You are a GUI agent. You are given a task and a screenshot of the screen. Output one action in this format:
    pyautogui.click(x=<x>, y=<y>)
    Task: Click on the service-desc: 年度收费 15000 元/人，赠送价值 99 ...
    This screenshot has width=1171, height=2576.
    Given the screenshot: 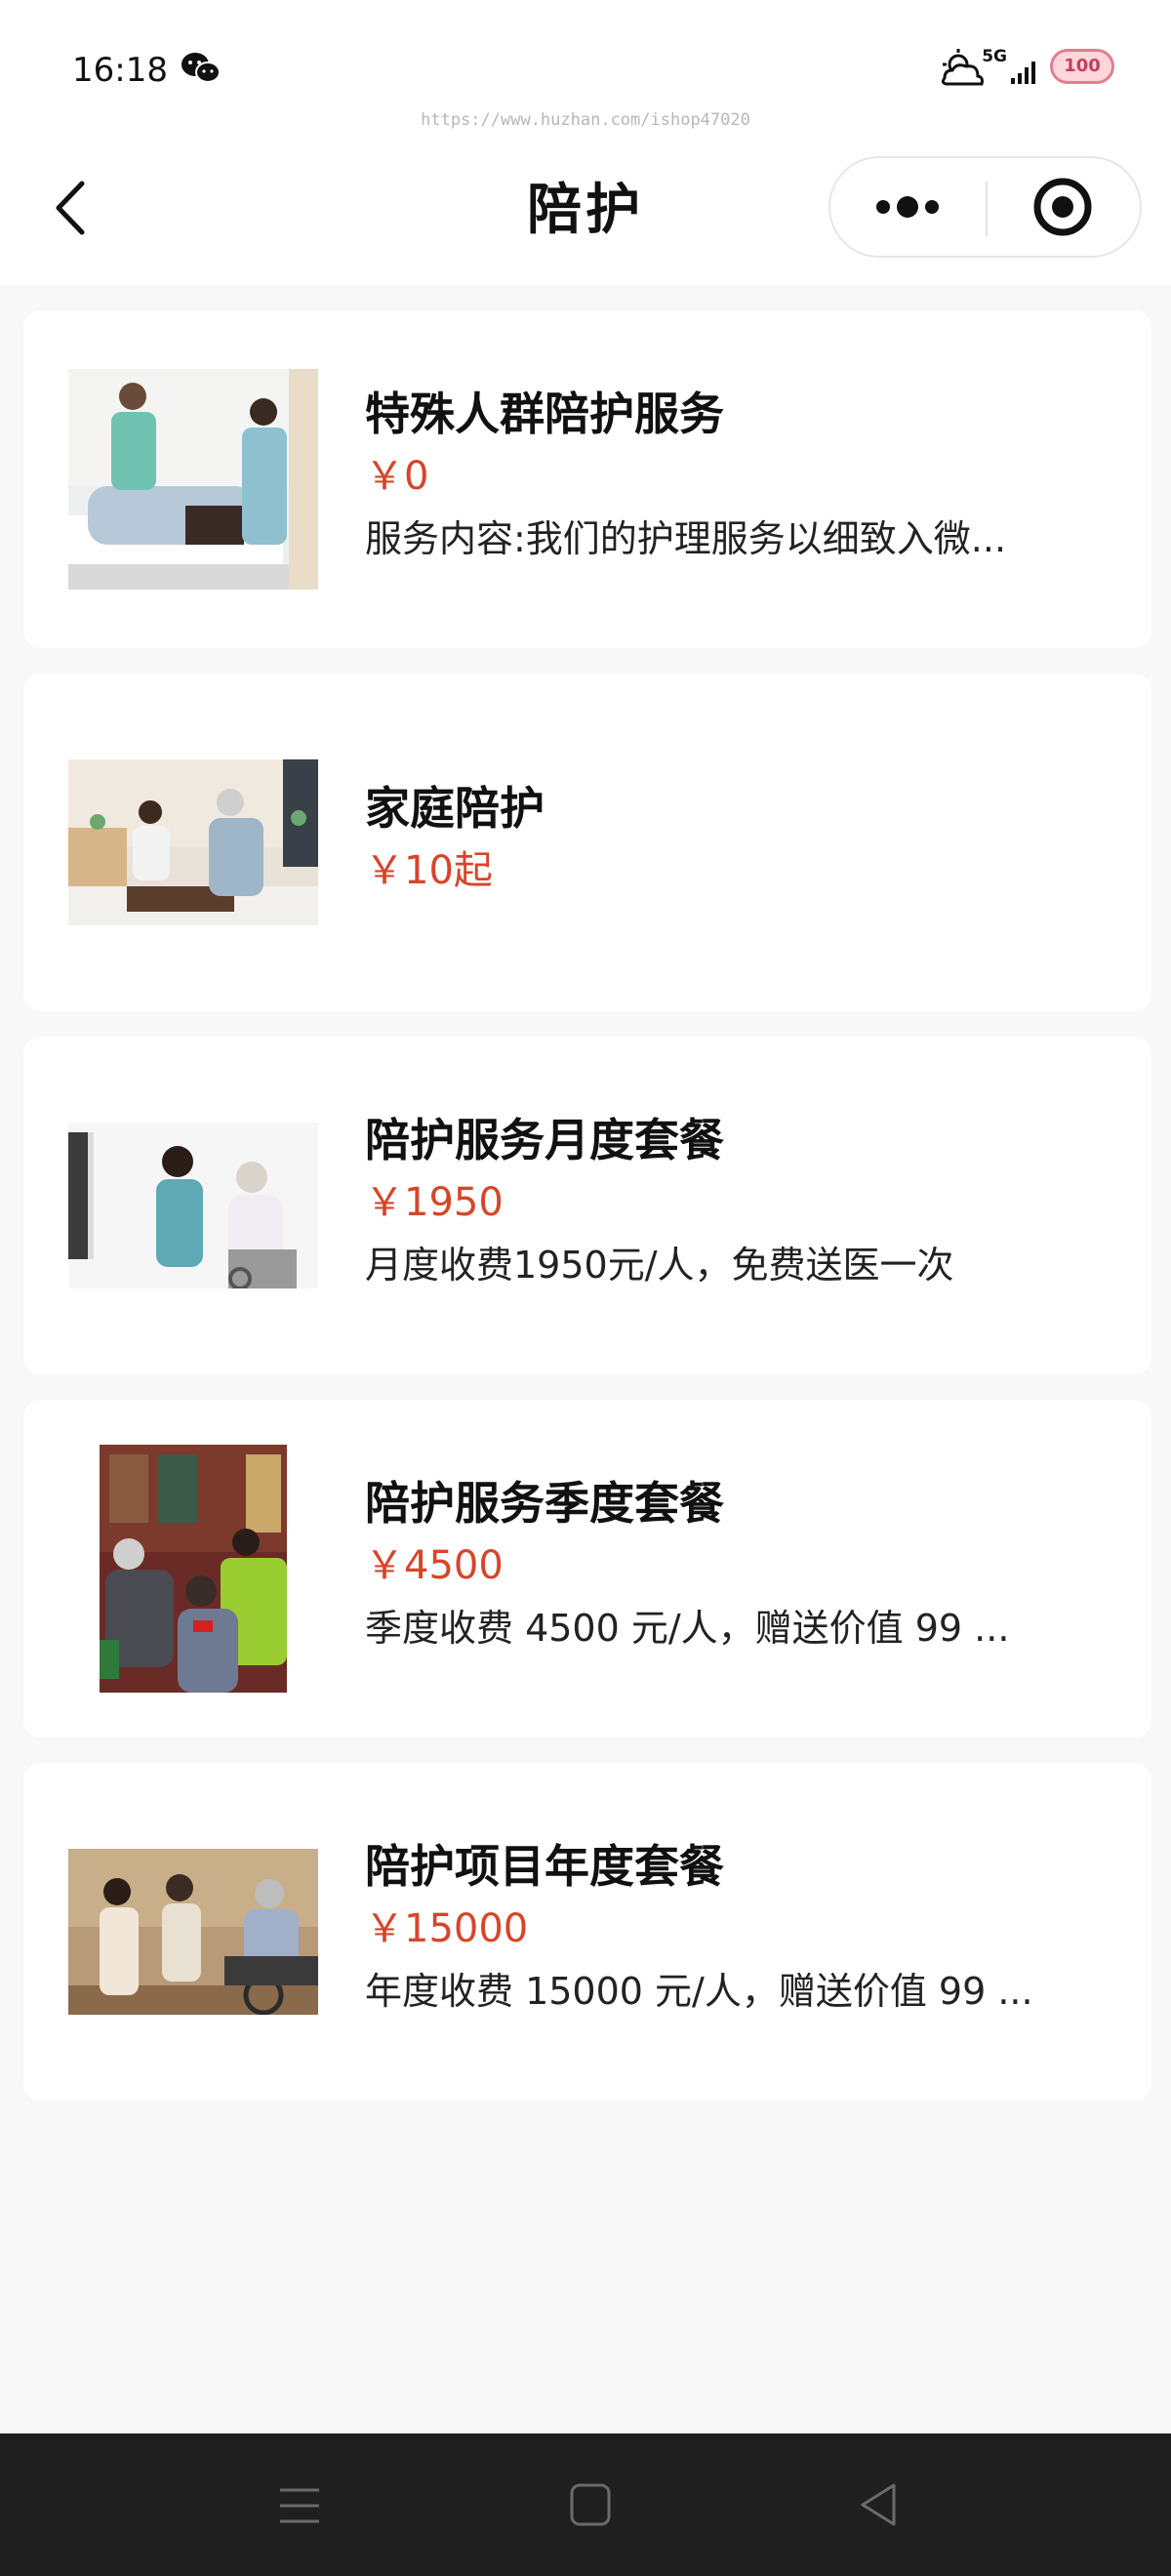 What is the action you would take?
    pyautogui.click(x=699, y=1991)
    